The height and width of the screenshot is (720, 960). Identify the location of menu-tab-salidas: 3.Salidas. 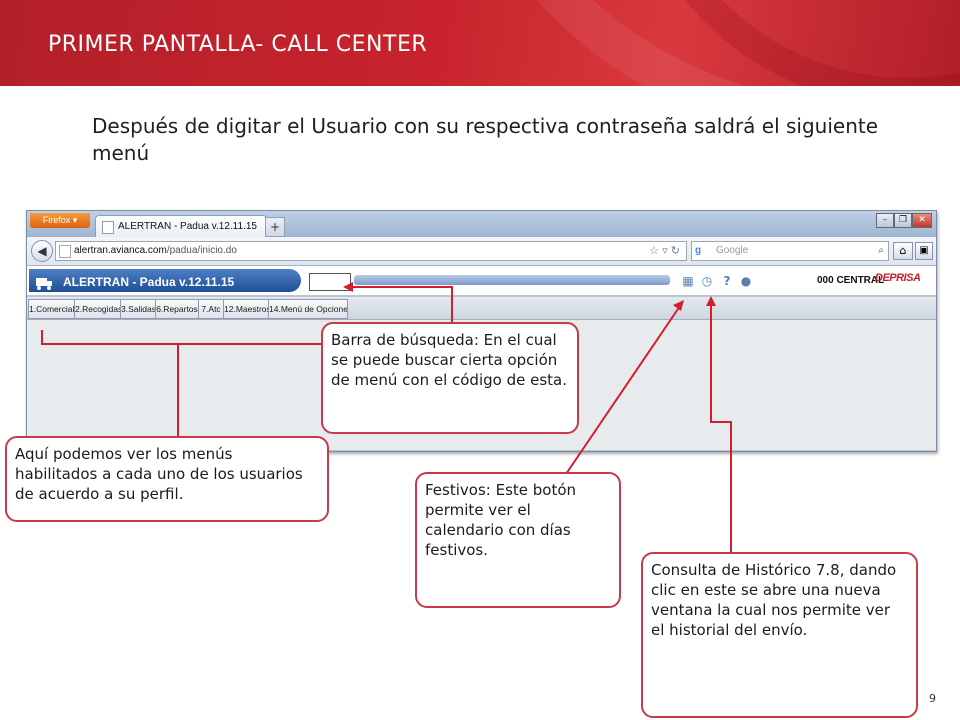
(138, 309).